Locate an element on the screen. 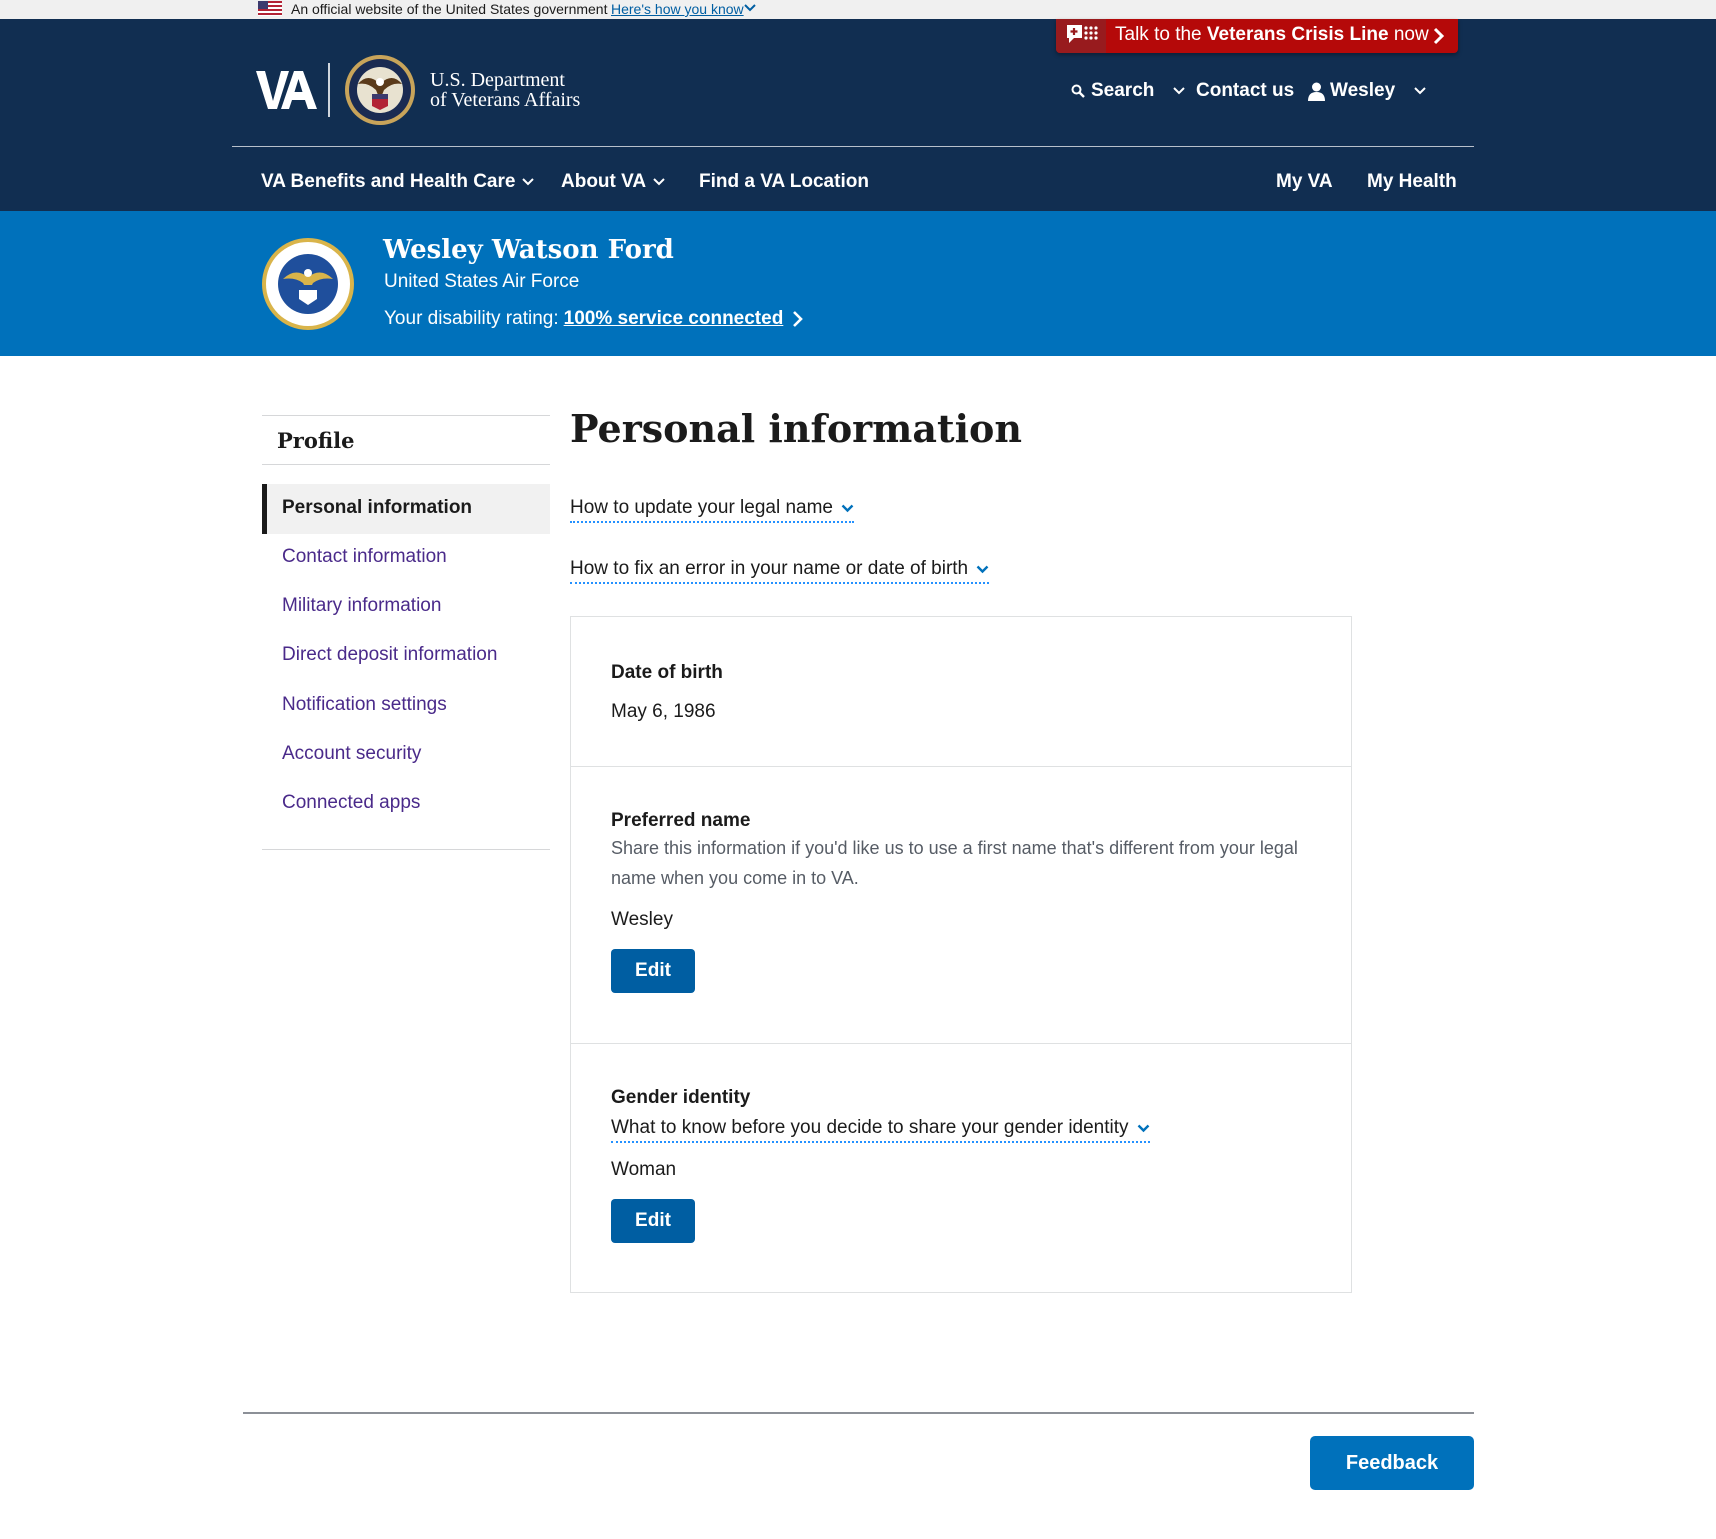 The image size is (1716, 1539). sidebar-item-personal-information: Personal information is located at coordinates (406, 509).